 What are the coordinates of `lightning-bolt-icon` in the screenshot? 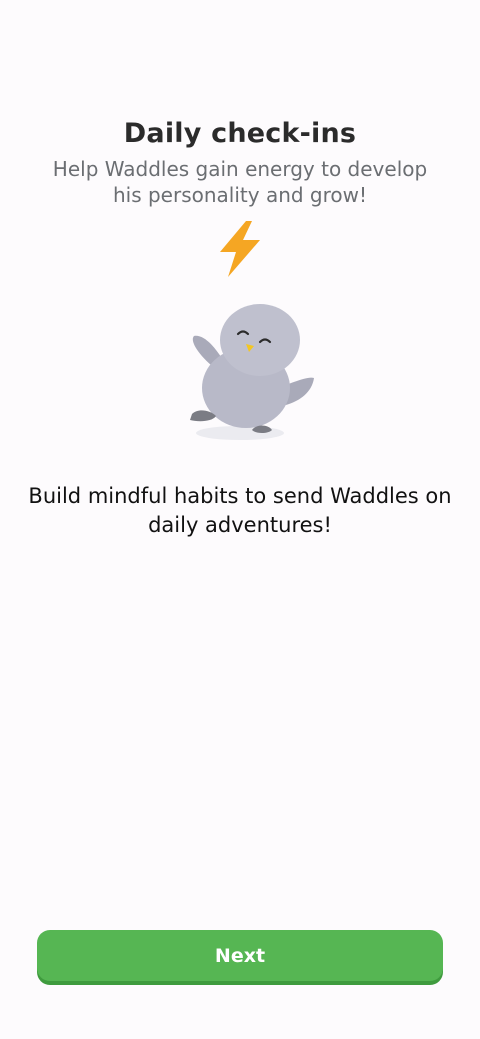 It's located at (240, 249).